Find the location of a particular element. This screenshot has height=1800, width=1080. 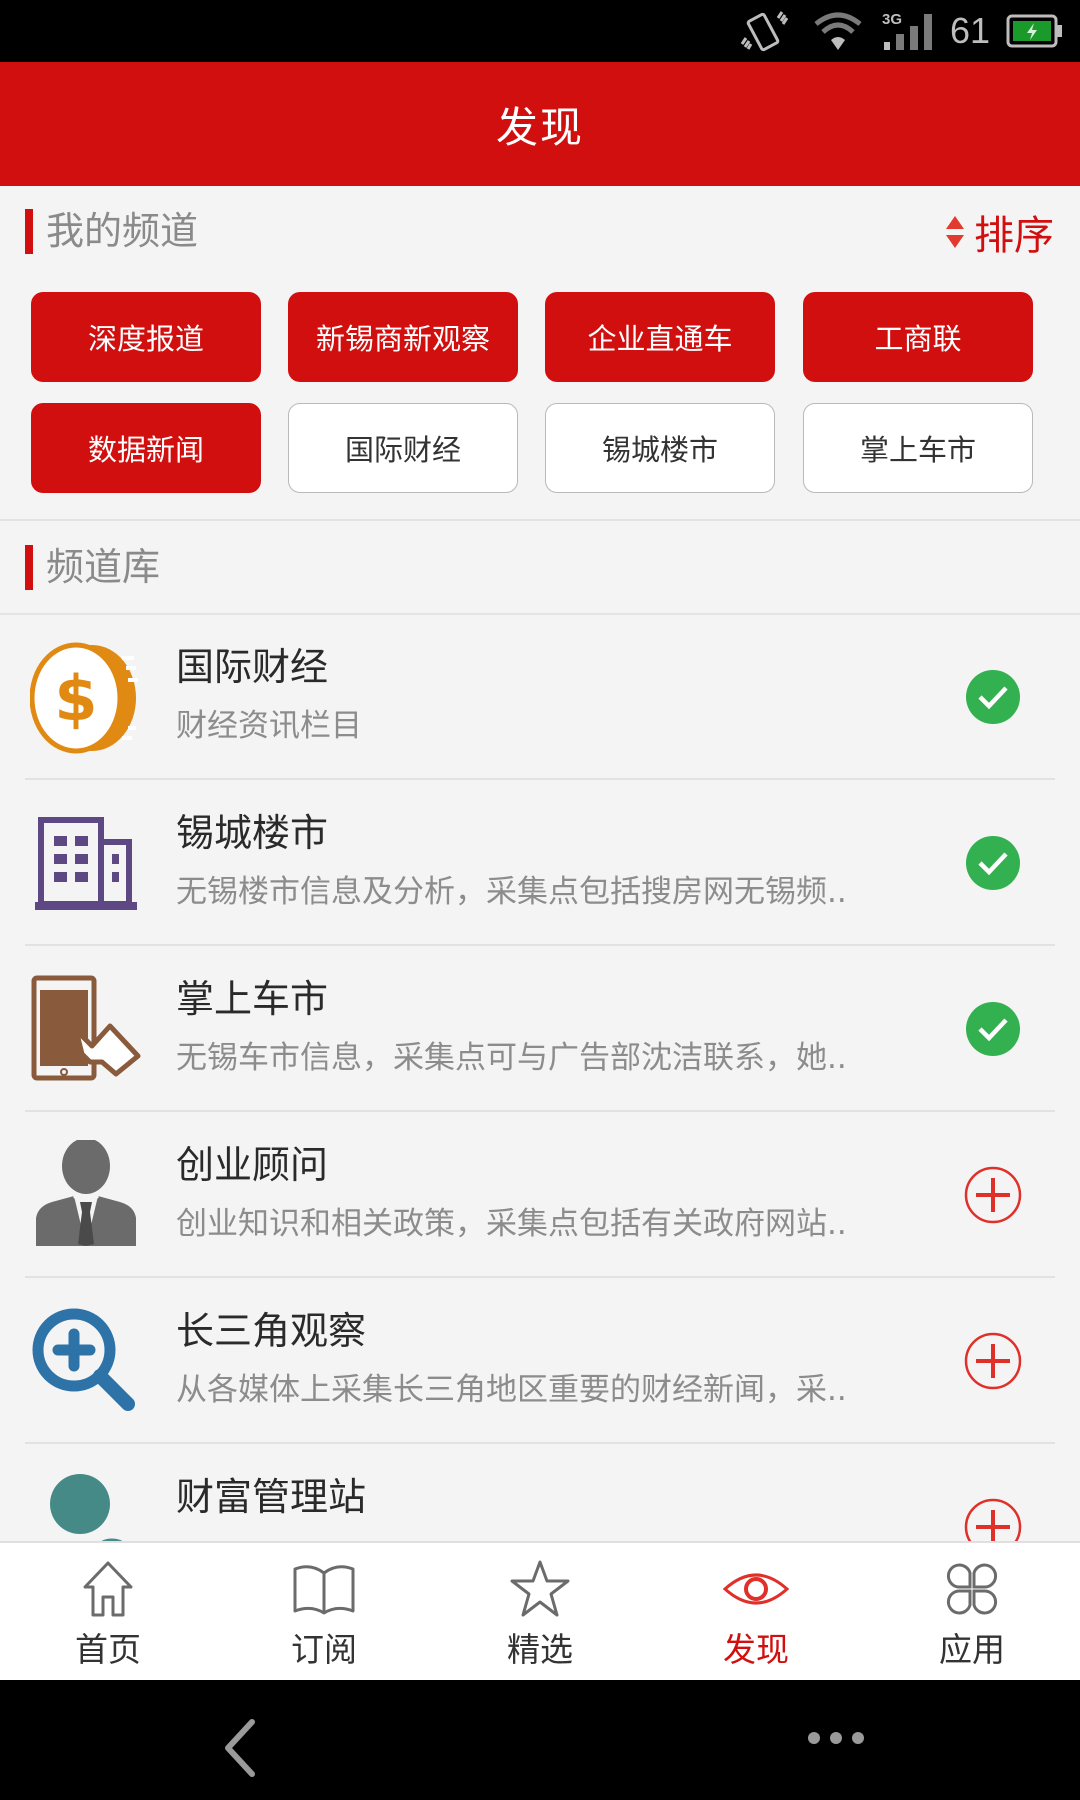

more-icon is located at coordinates (836, 1738).